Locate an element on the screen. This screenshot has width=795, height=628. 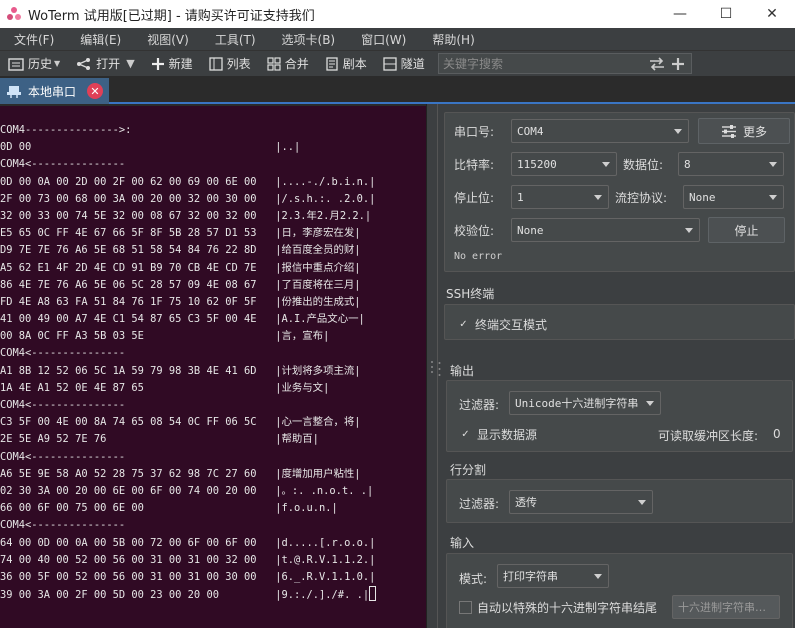
merge-button: 合并 is located at coordinates (288, 64).